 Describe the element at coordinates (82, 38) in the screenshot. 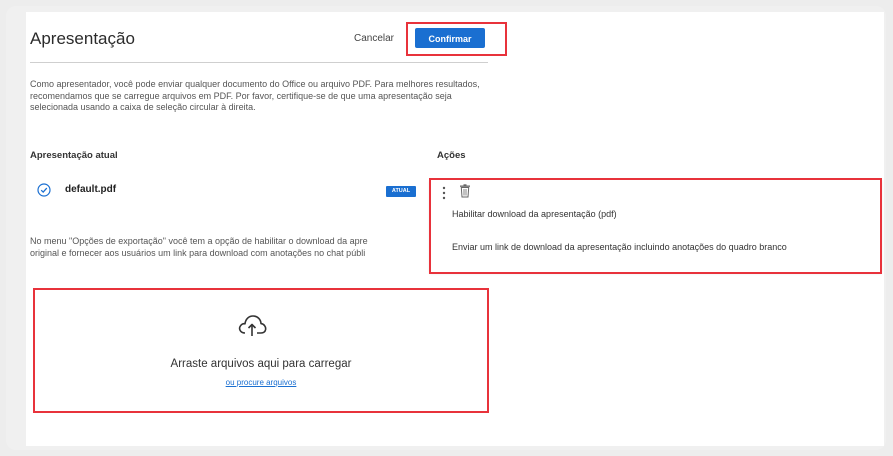

I see `dialog-title: Apresentação` at that location.